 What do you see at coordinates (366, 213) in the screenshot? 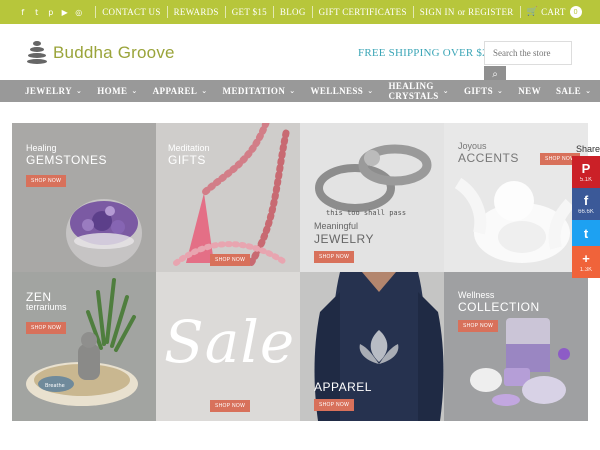
I see `ring-engraving: this too shall pass` at bounding box center [366, 213].